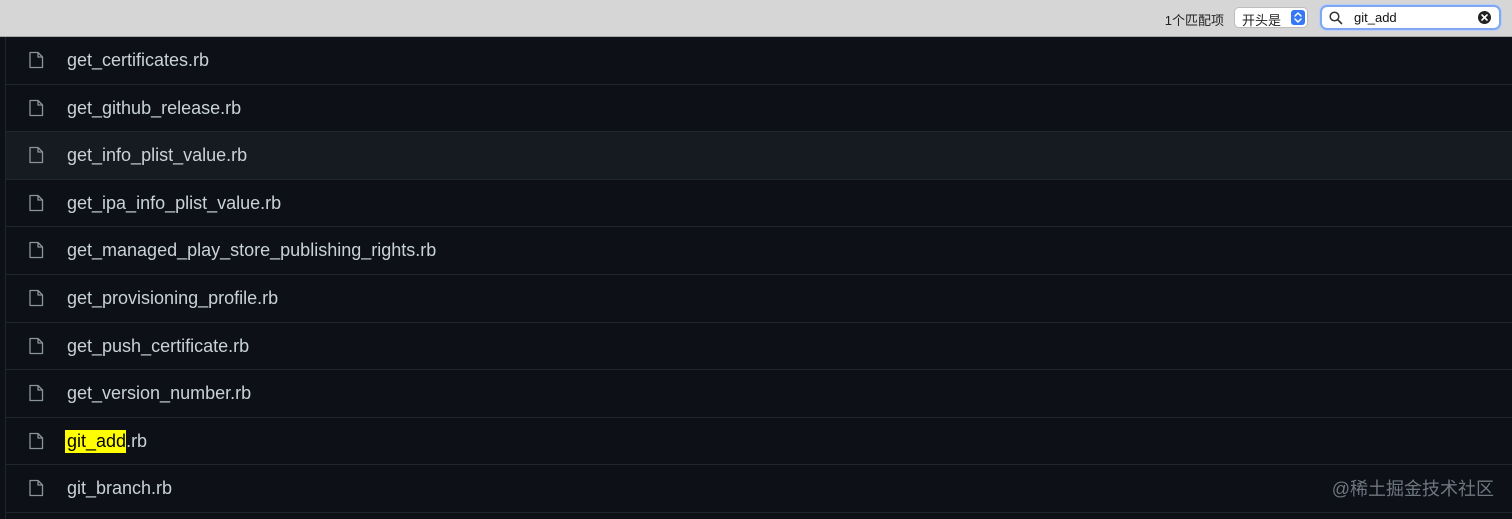  What do you see at coordinates (174, 203) in the screenshot?
I see `file-link: get_ipa_info_plist_value.rb` at bounding box center [174, 203].